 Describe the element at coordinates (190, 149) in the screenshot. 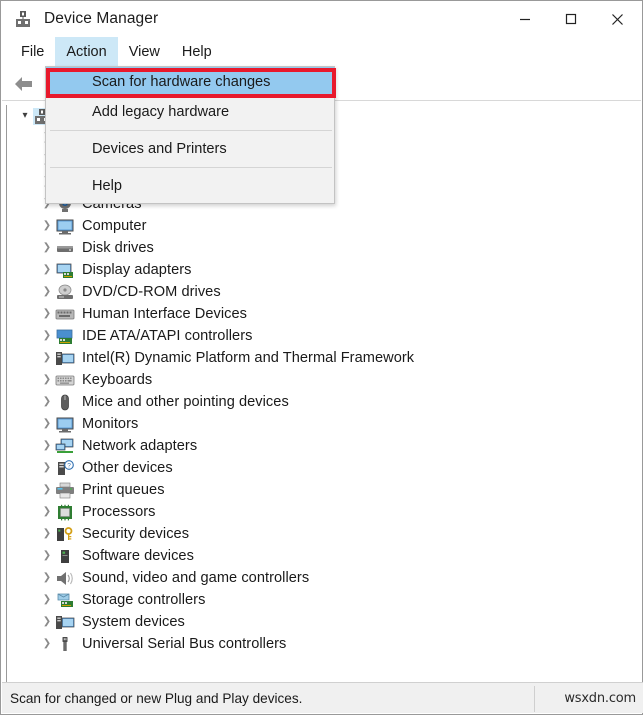

I see `menu-item-devices-and-printers: Devices and Printers` at that location.